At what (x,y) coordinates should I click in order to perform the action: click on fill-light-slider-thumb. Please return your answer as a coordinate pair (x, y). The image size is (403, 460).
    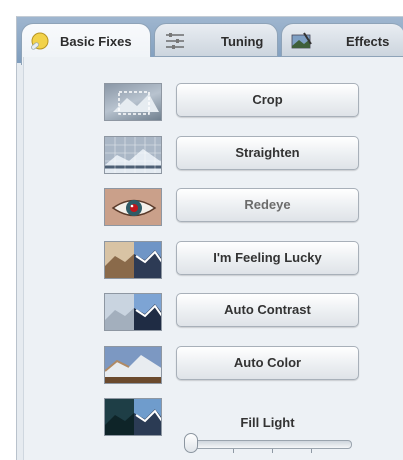
    Looking at the image, I should click on (191, 443).